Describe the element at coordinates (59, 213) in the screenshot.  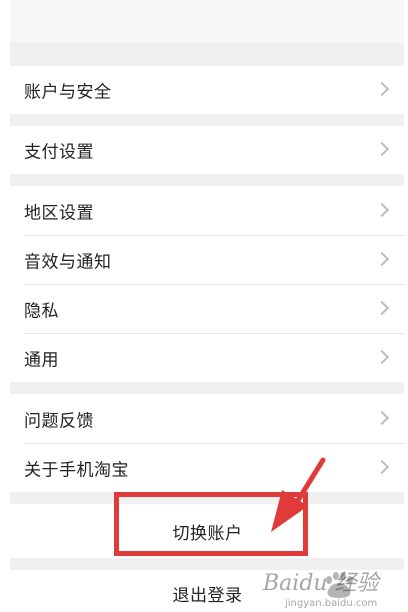
I see `menu-item-label: 地区设置` at that location.